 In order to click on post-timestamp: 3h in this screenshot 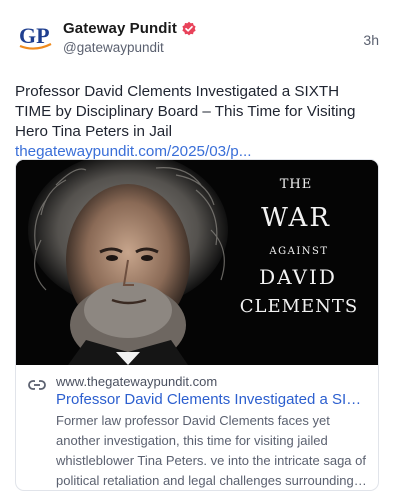, I will do `click(371, 40)`.